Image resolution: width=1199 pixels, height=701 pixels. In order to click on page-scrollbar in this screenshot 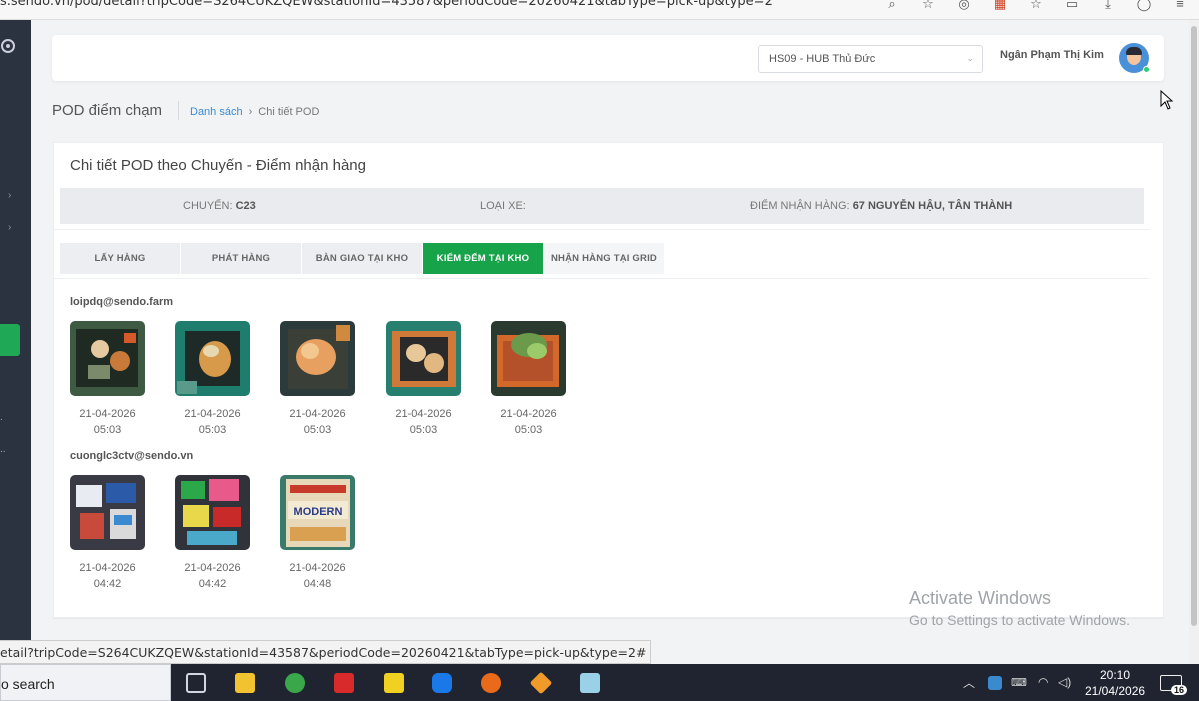, I will do `click(1194, 342)`.